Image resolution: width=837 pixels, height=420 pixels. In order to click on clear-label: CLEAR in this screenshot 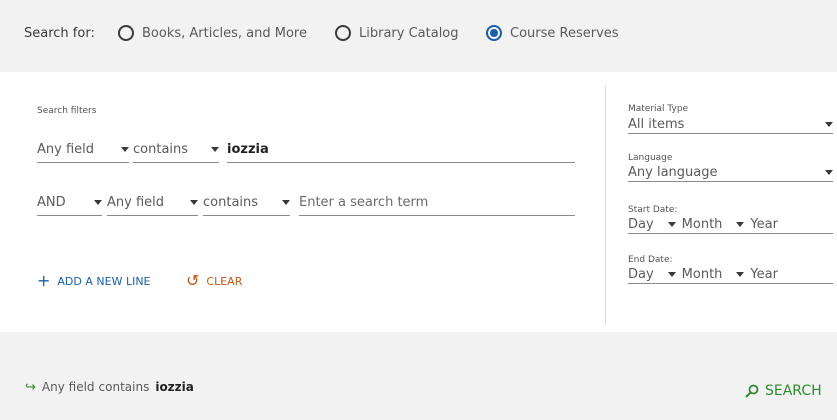, I will do `click(224, 281)`.